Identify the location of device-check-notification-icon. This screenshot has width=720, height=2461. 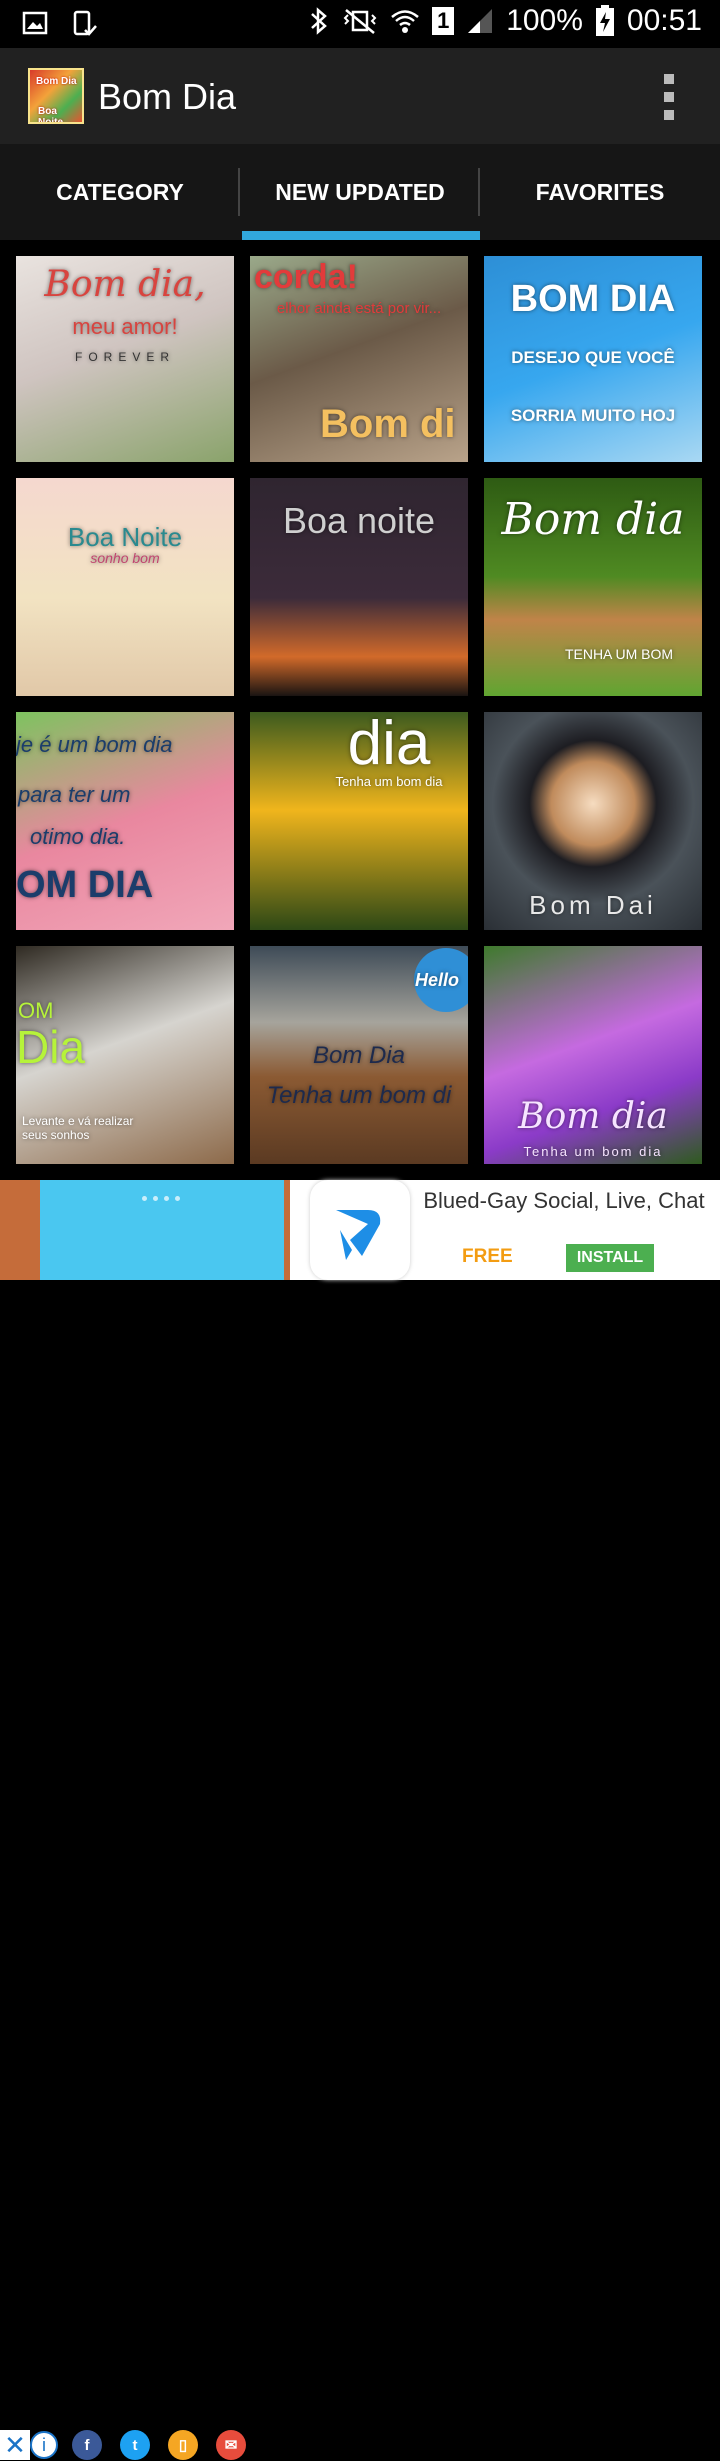
(85, 23).